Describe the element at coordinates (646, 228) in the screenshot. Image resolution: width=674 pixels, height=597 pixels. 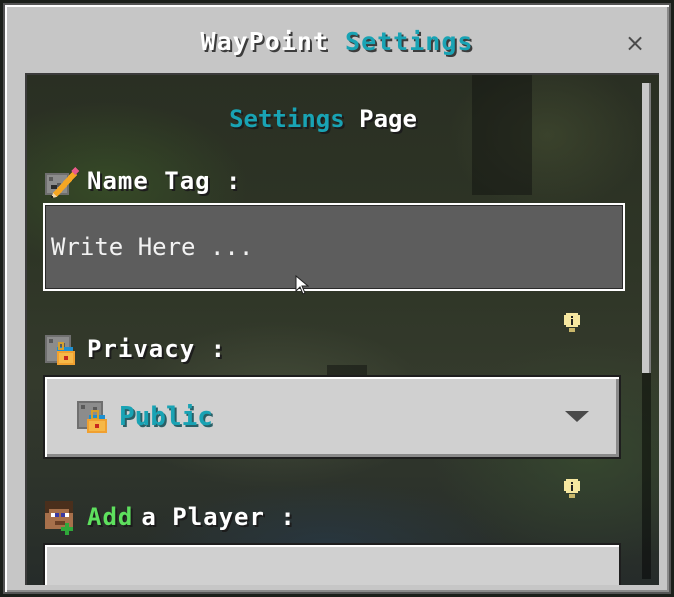
I see `scrollbar-thumb` at that location.